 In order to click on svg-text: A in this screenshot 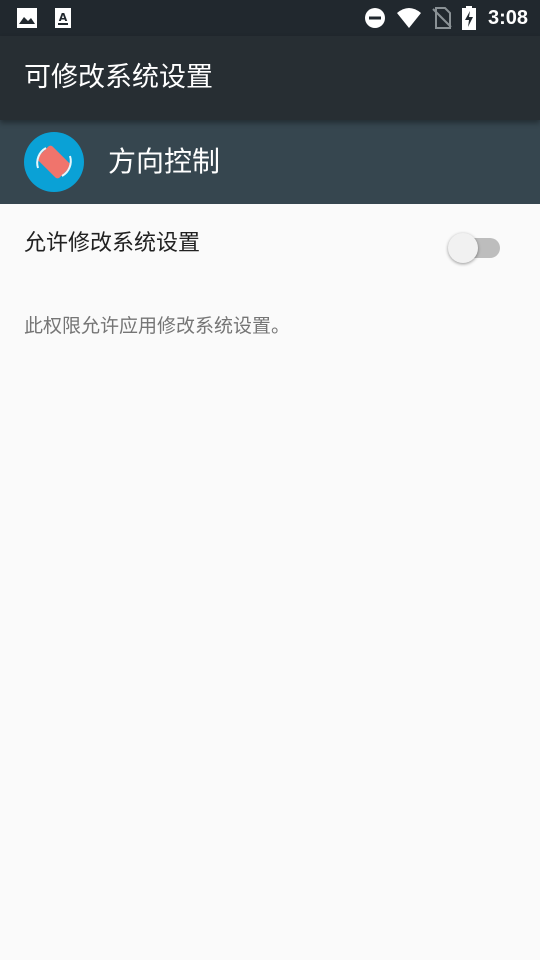, I will do `click(63, 17)`.